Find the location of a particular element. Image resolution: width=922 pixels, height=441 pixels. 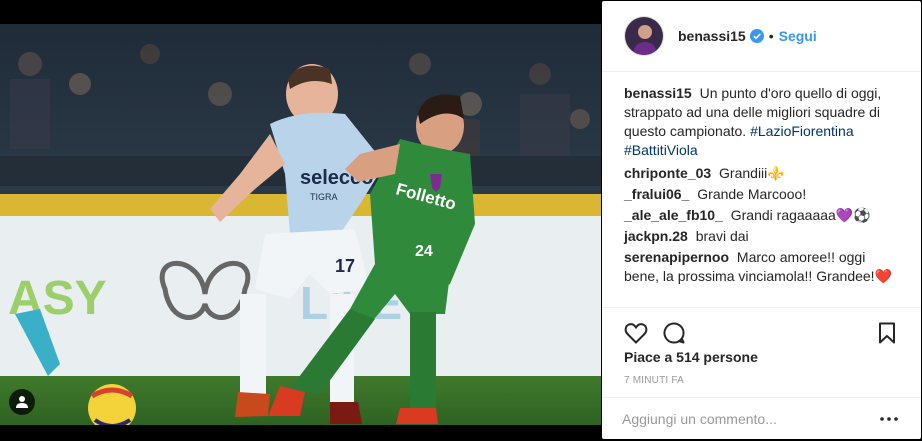

more-icon is located at coordinates (889, 418).